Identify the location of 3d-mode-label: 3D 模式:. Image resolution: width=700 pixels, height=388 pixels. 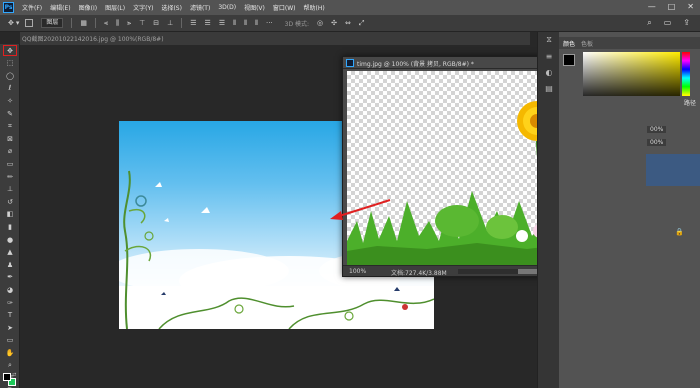
(297, 24).